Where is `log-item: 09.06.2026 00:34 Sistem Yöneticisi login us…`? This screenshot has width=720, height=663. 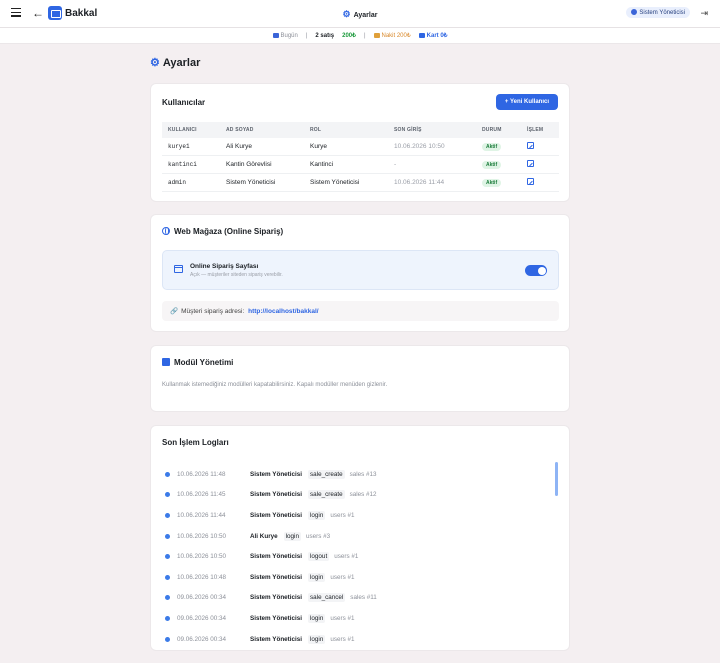
log-item: 09.06.2026 00:34 Sistem Yöneticisi login us… is located at coordinates (355, 618).